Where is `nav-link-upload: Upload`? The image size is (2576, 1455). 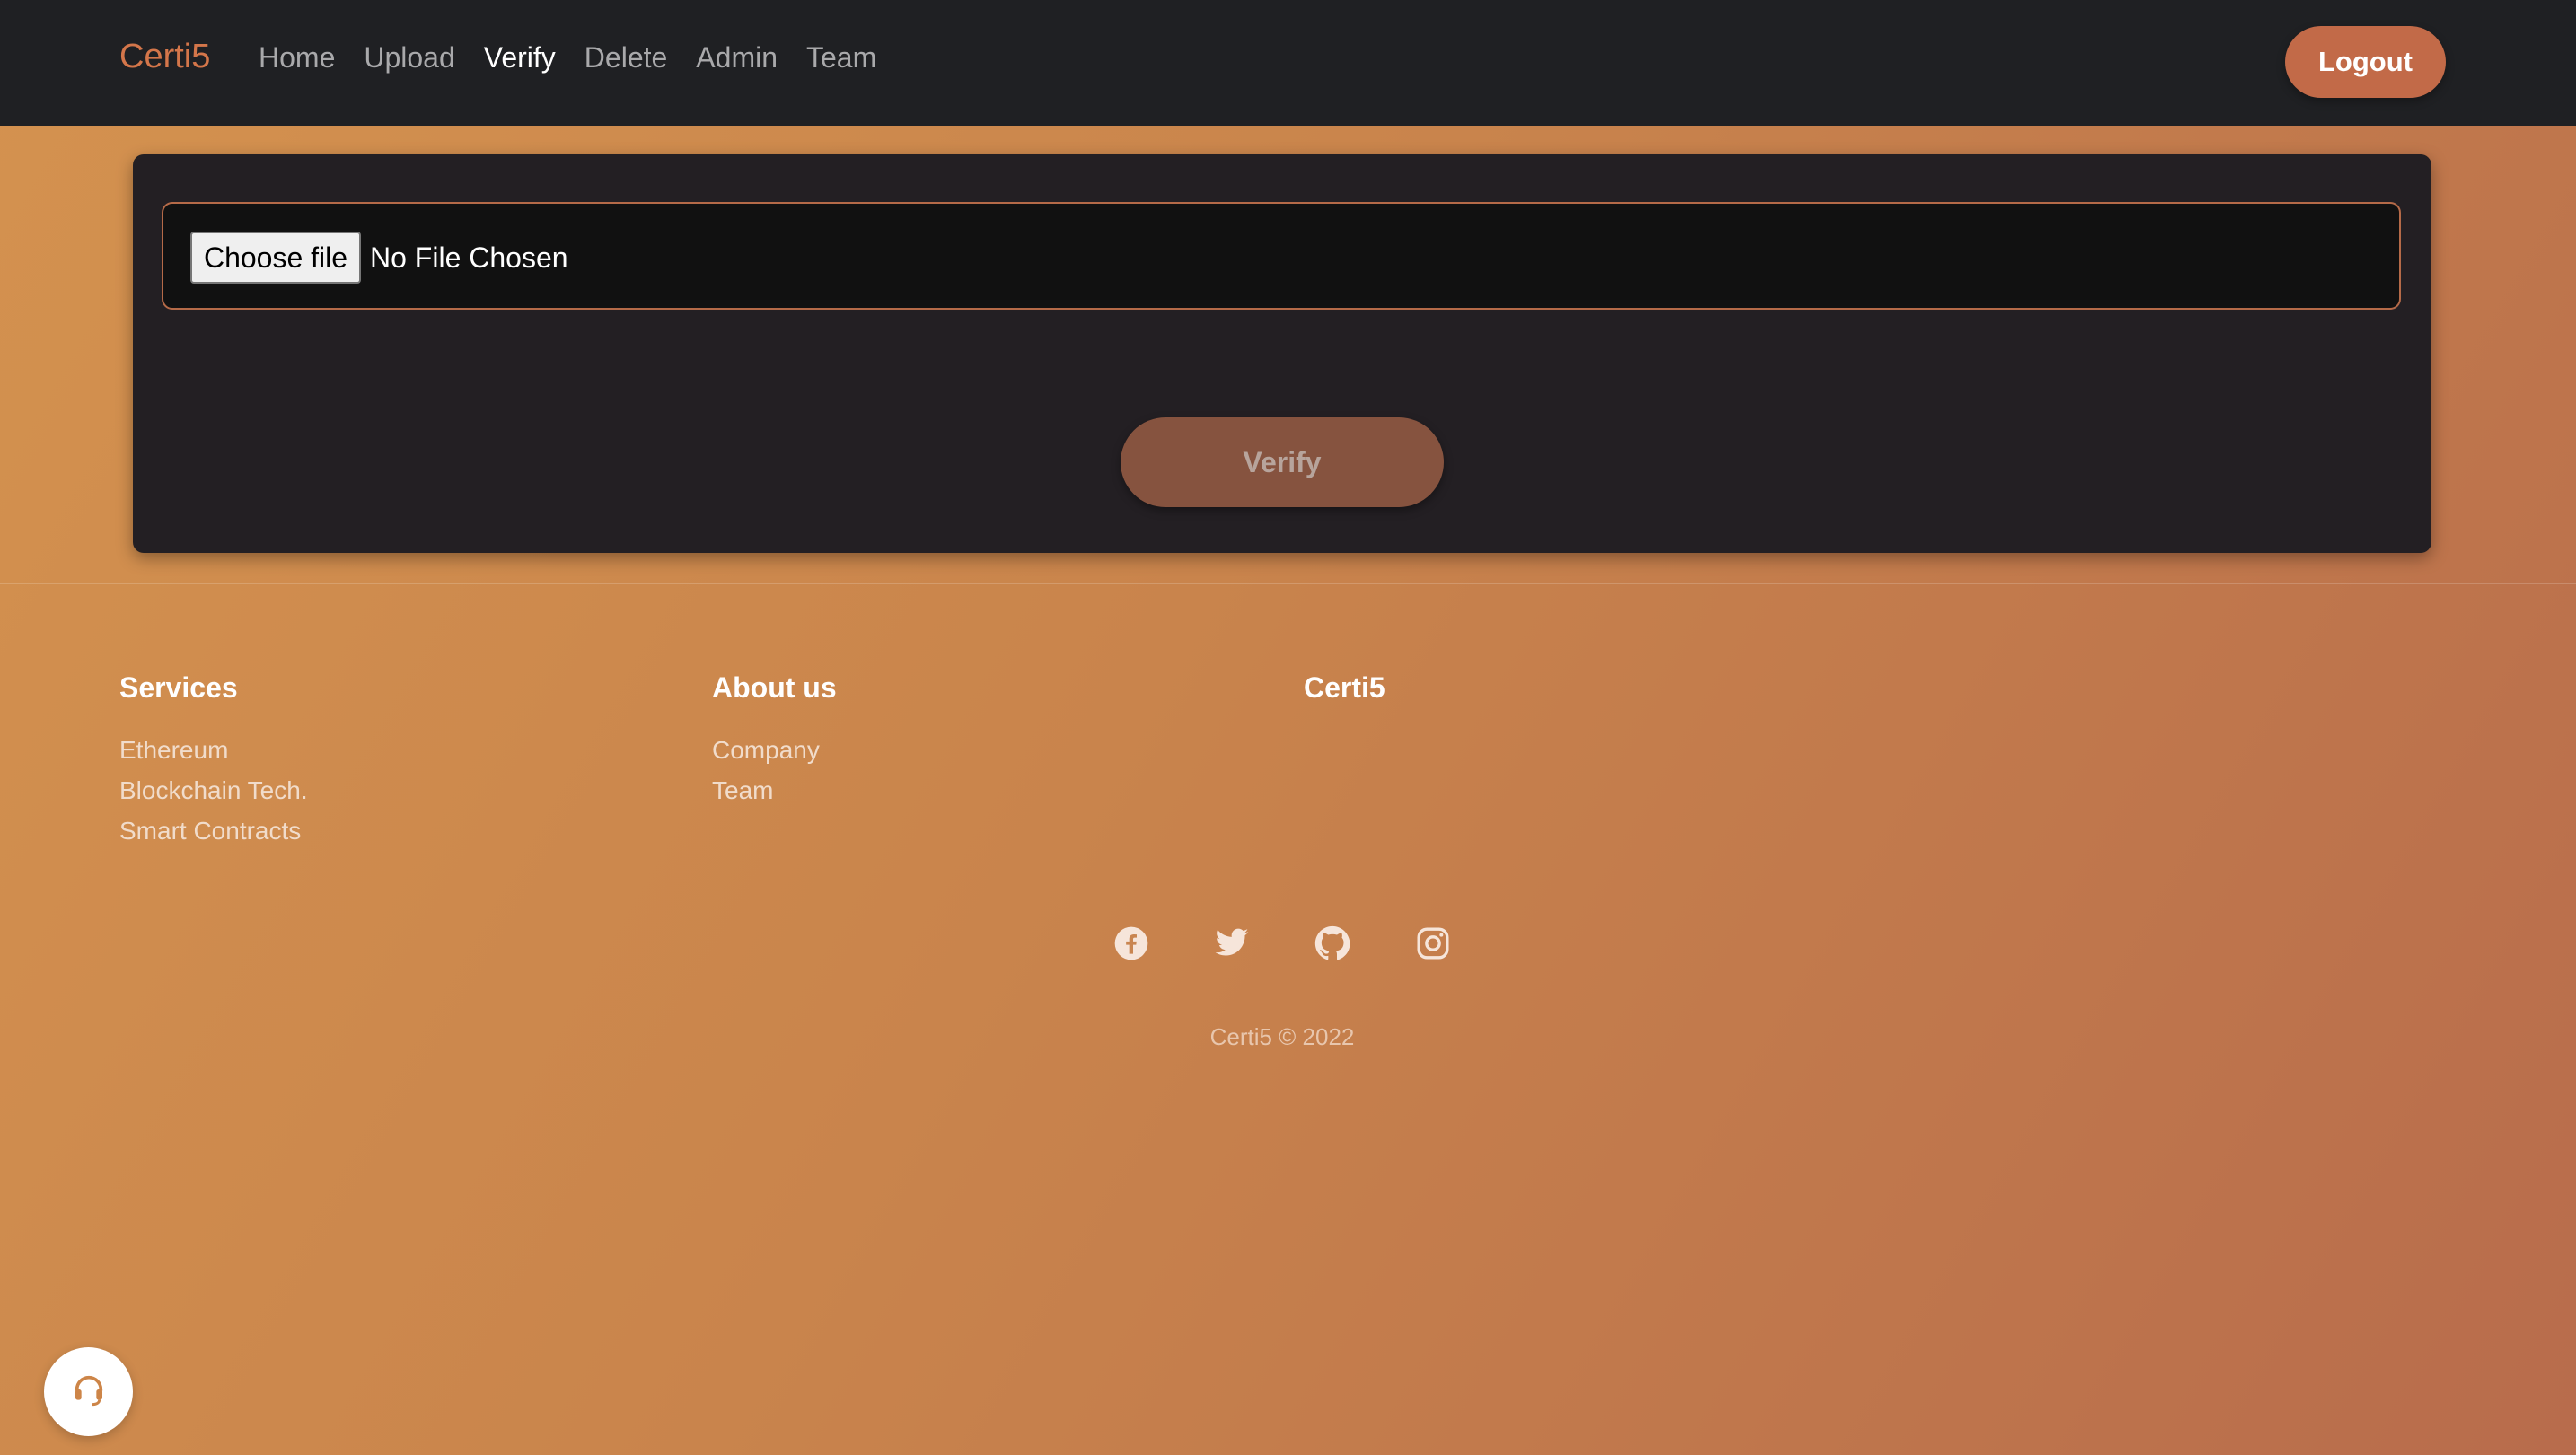
nav-link-upload: Upload is located at coordinates (409, 58).